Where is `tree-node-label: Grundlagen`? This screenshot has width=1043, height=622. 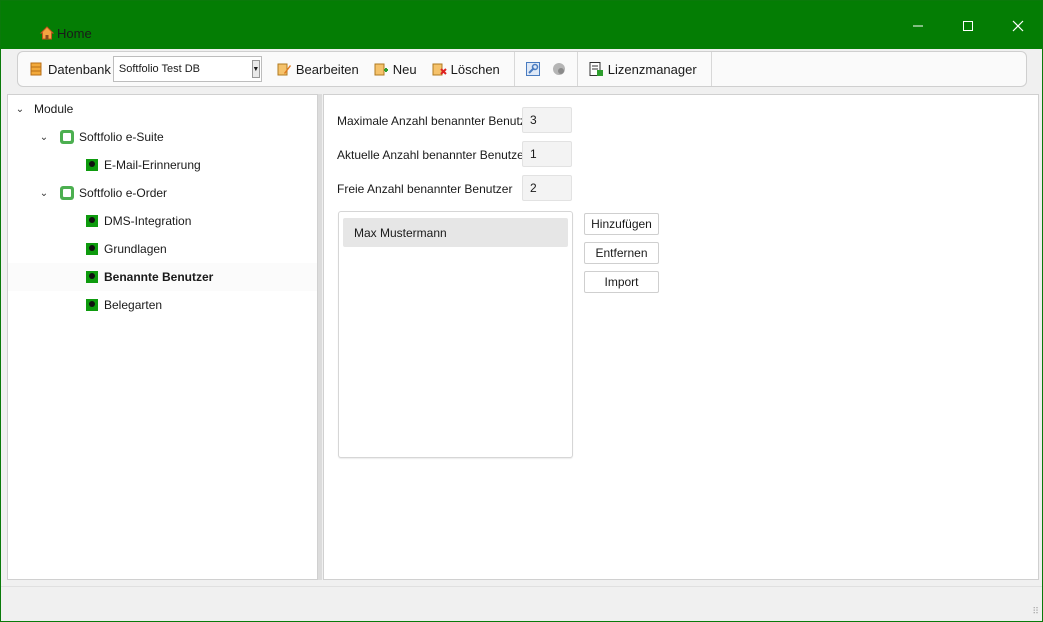
tree-node-label: Grundlagen is located at coordinates (135, 249).